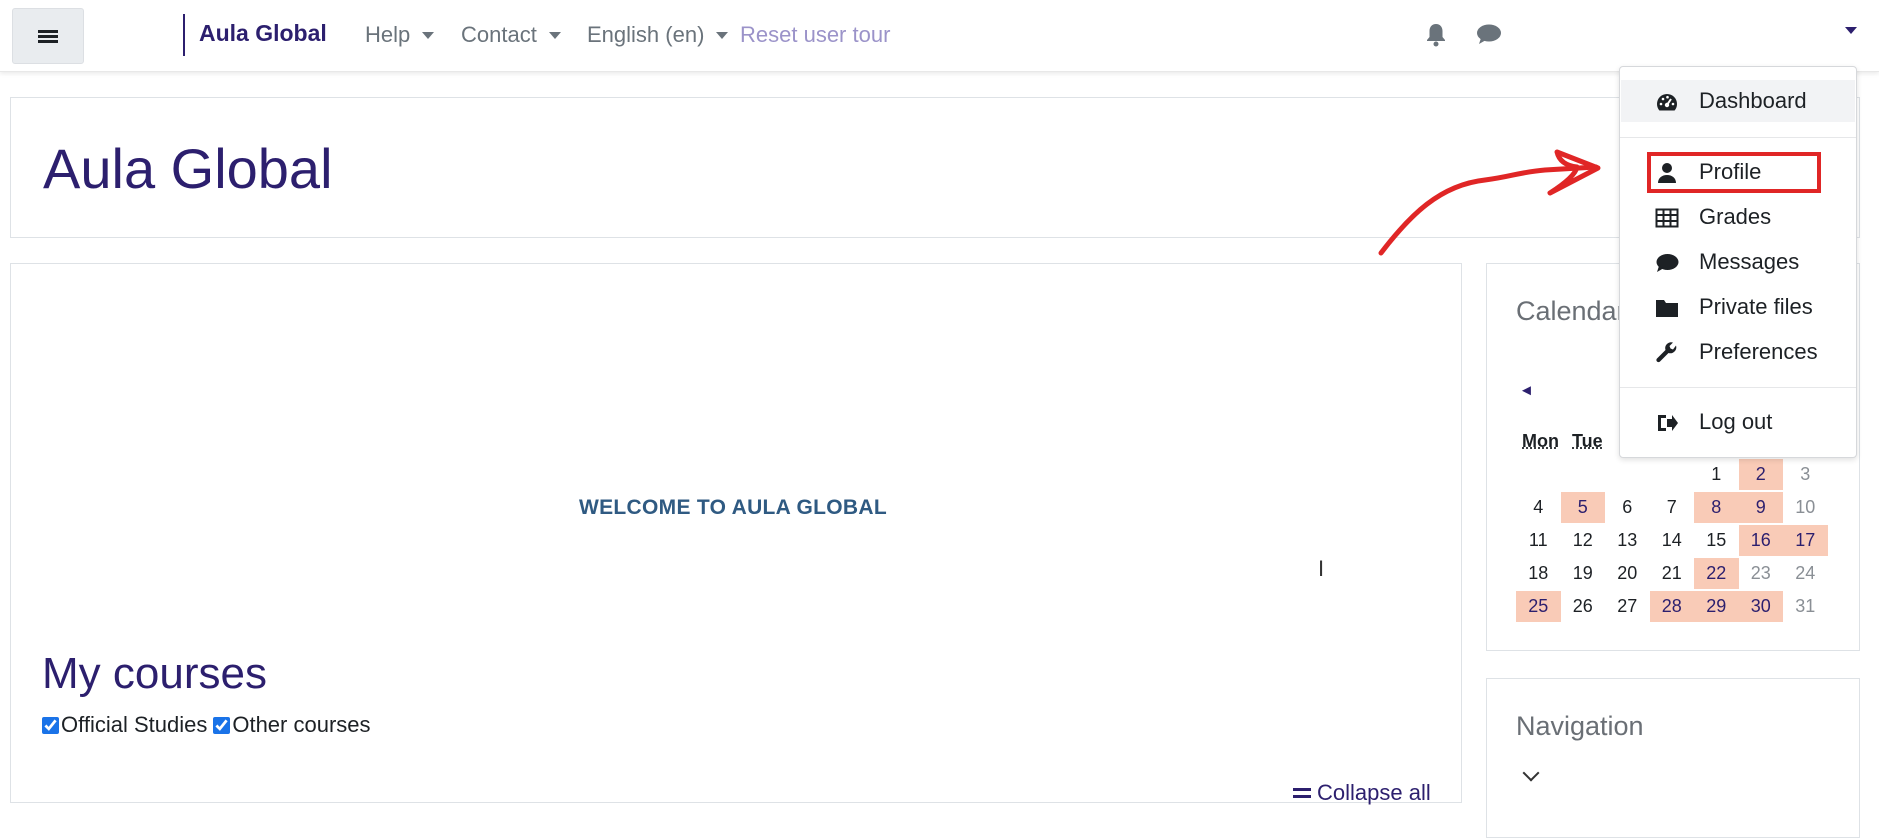  What do you see at coordinates (1716, 507) in the screenshot?
I see `calendar-day: 8` at bounding box center [1716, 507].